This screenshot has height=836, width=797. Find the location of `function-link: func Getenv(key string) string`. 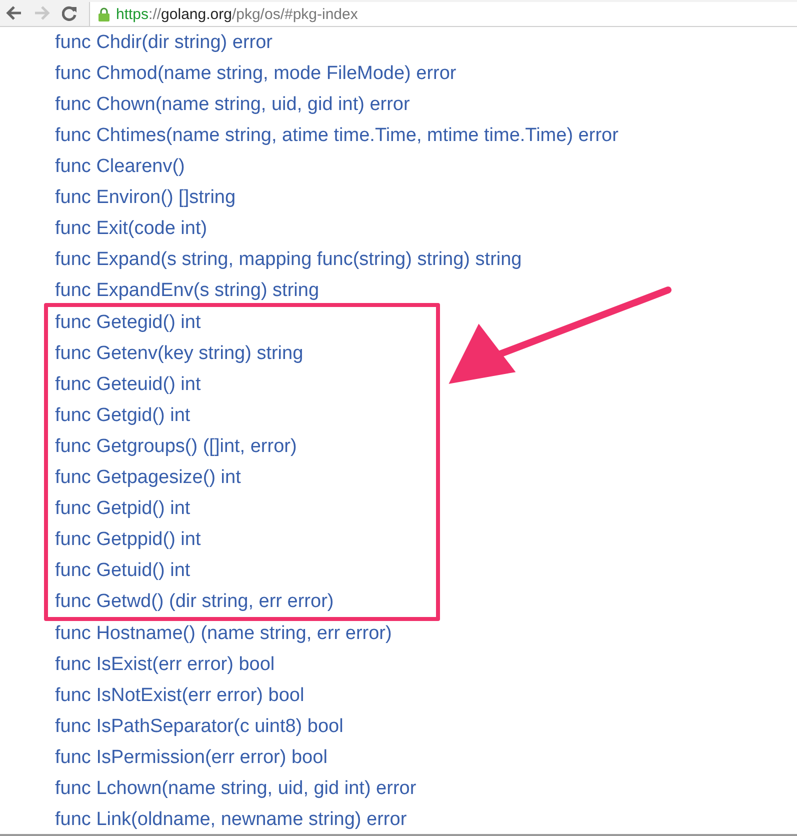

function-link: func Getenv(key string) string is located at coordinates (179, 353).